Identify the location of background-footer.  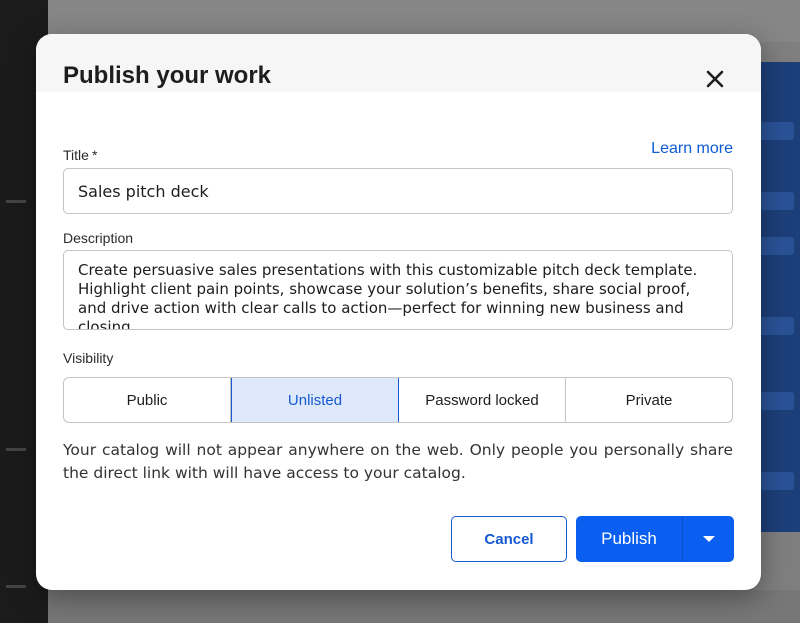
(424, 606).